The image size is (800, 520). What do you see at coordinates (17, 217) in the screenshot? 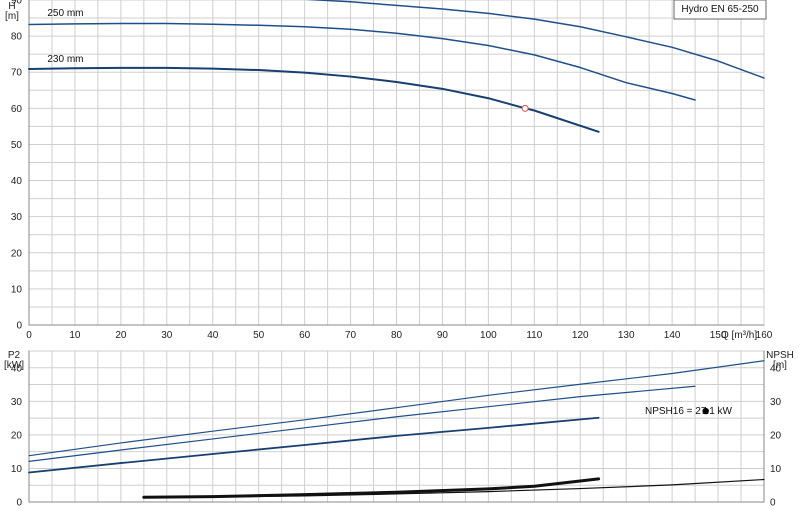
I see `top-y-tick-label: 30` at bounding box center [17, 217].